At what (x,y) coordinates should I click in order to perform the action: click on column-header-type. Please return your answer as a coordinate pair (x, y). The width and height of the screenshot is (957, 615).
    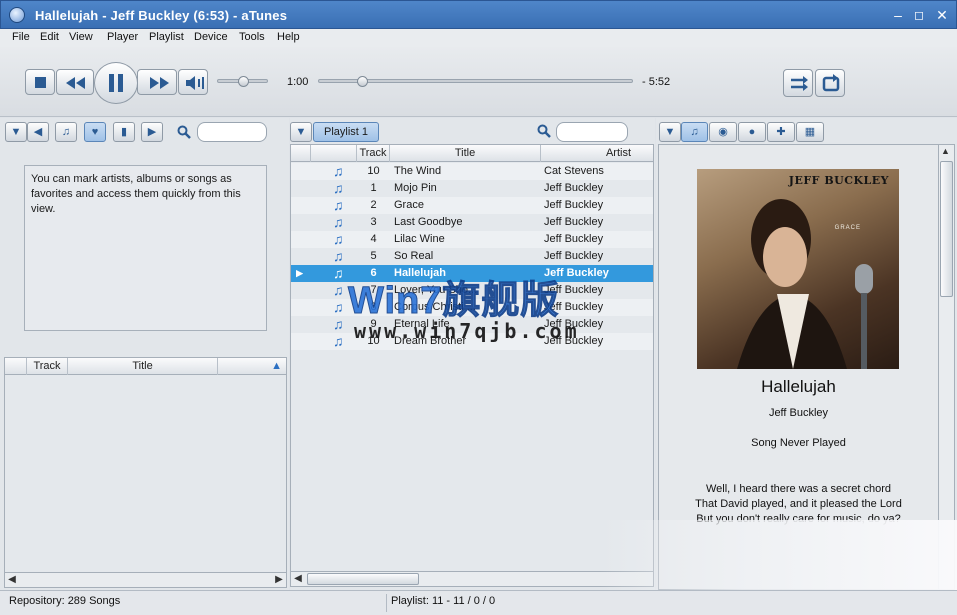
    Looking at the image, I should click on (334, 153).